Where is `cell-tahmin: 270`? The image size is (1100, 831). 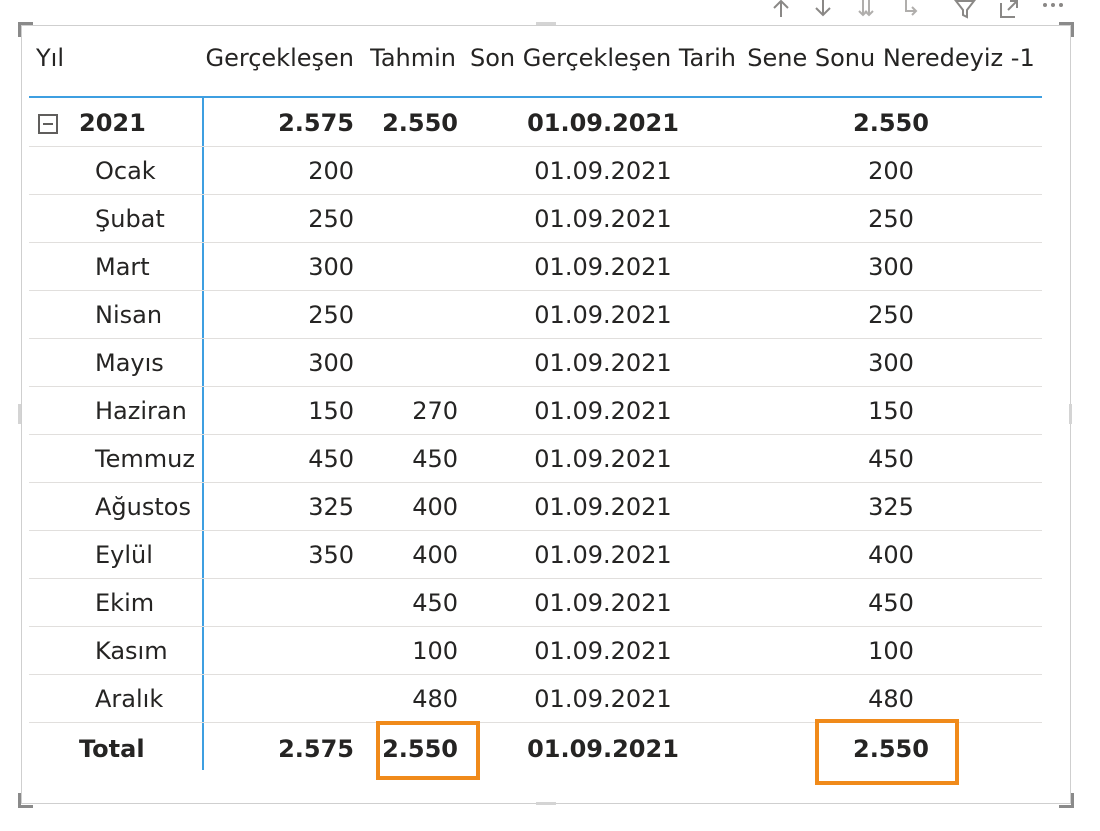 cell-tahmin: 270 is located at coordinates (435, 411).